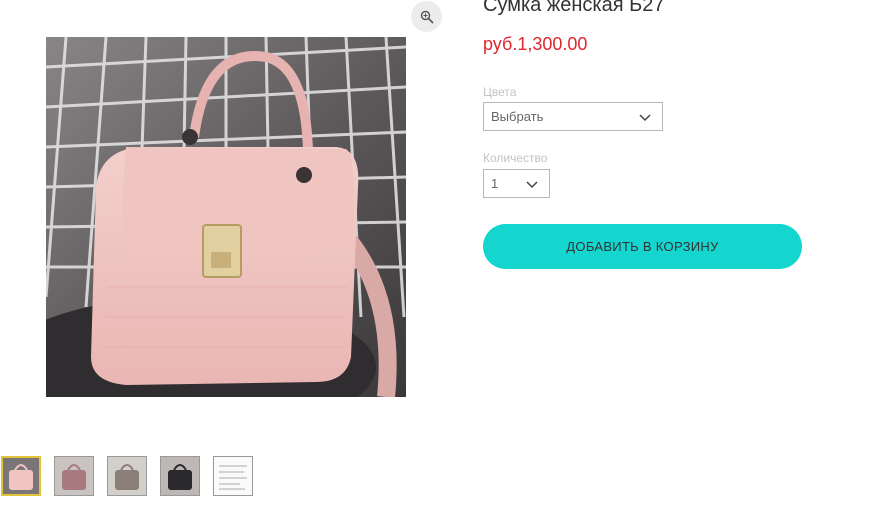 The image size is (893, 508). I want to click on thumbnail-mauve, so click(74, 476).